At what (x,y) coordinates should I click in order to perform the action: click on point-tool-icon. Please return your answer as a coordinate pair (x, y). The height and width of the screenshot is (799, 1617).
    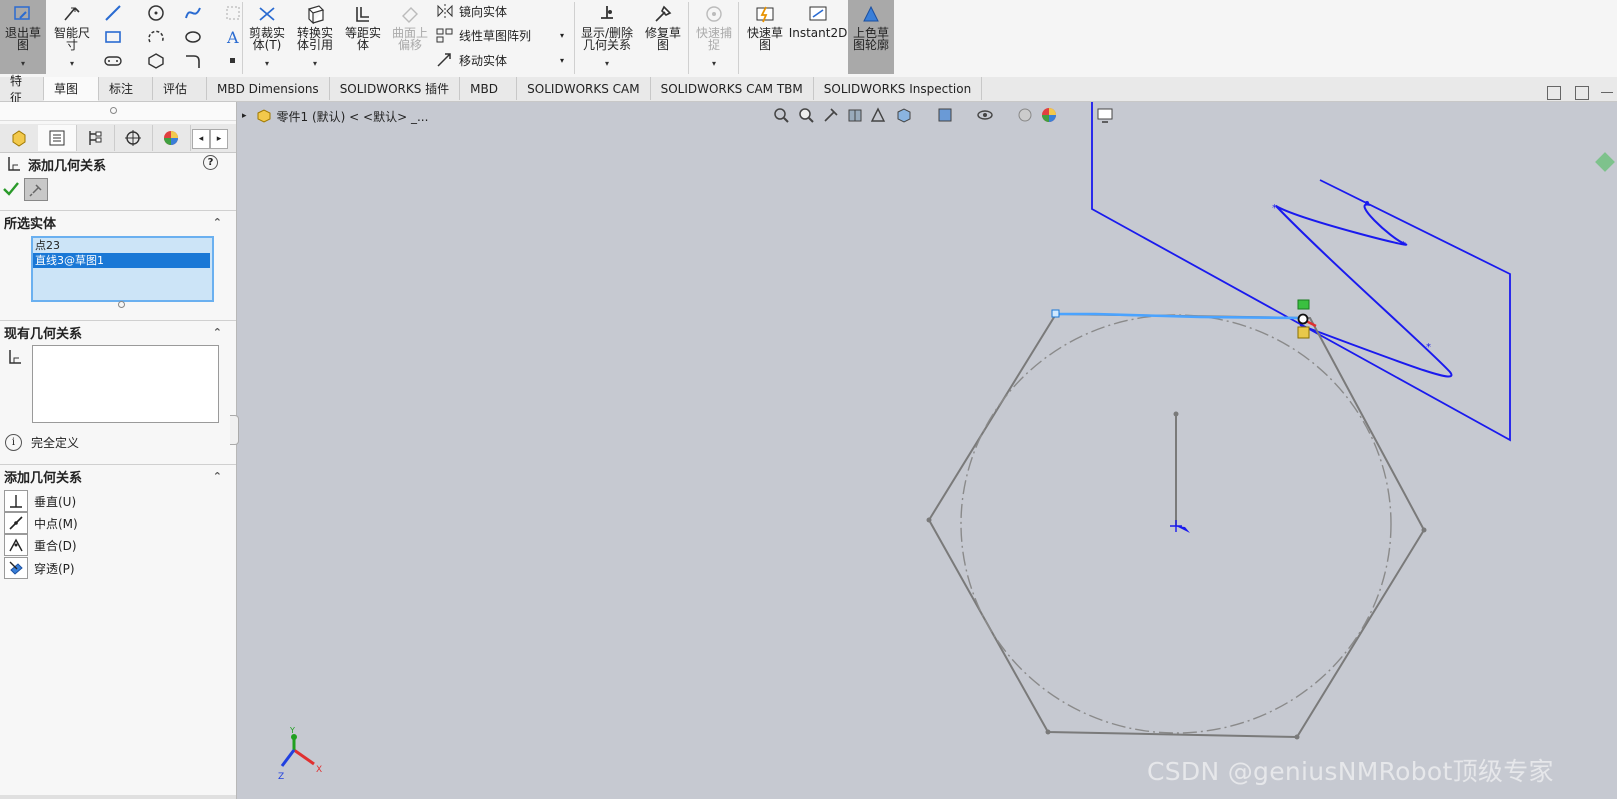
    Looking at the image, I should click on (233, 61).